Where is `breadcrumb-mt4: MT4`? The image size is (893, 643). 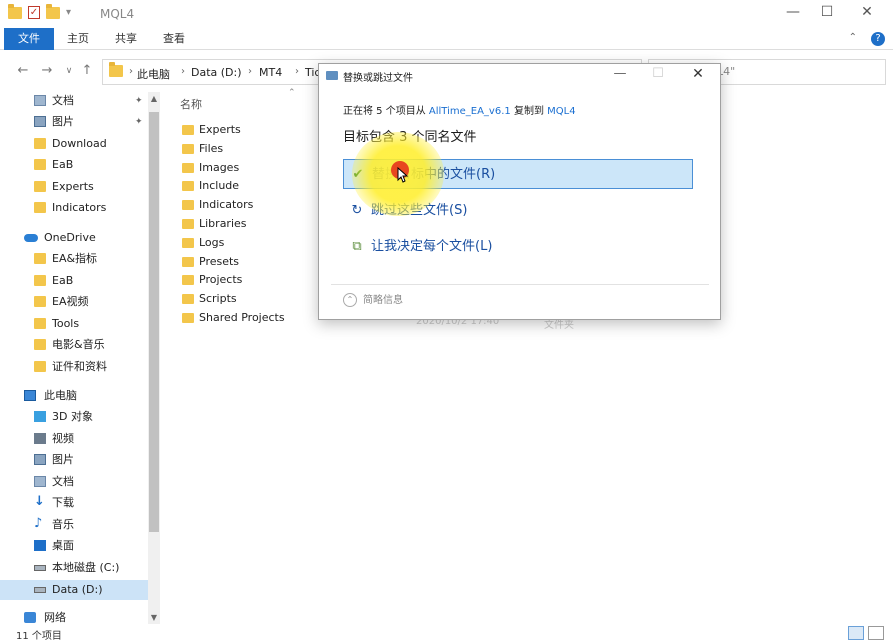 breadcrumb-mt4: MT4 is located at coordinates (270, 72).